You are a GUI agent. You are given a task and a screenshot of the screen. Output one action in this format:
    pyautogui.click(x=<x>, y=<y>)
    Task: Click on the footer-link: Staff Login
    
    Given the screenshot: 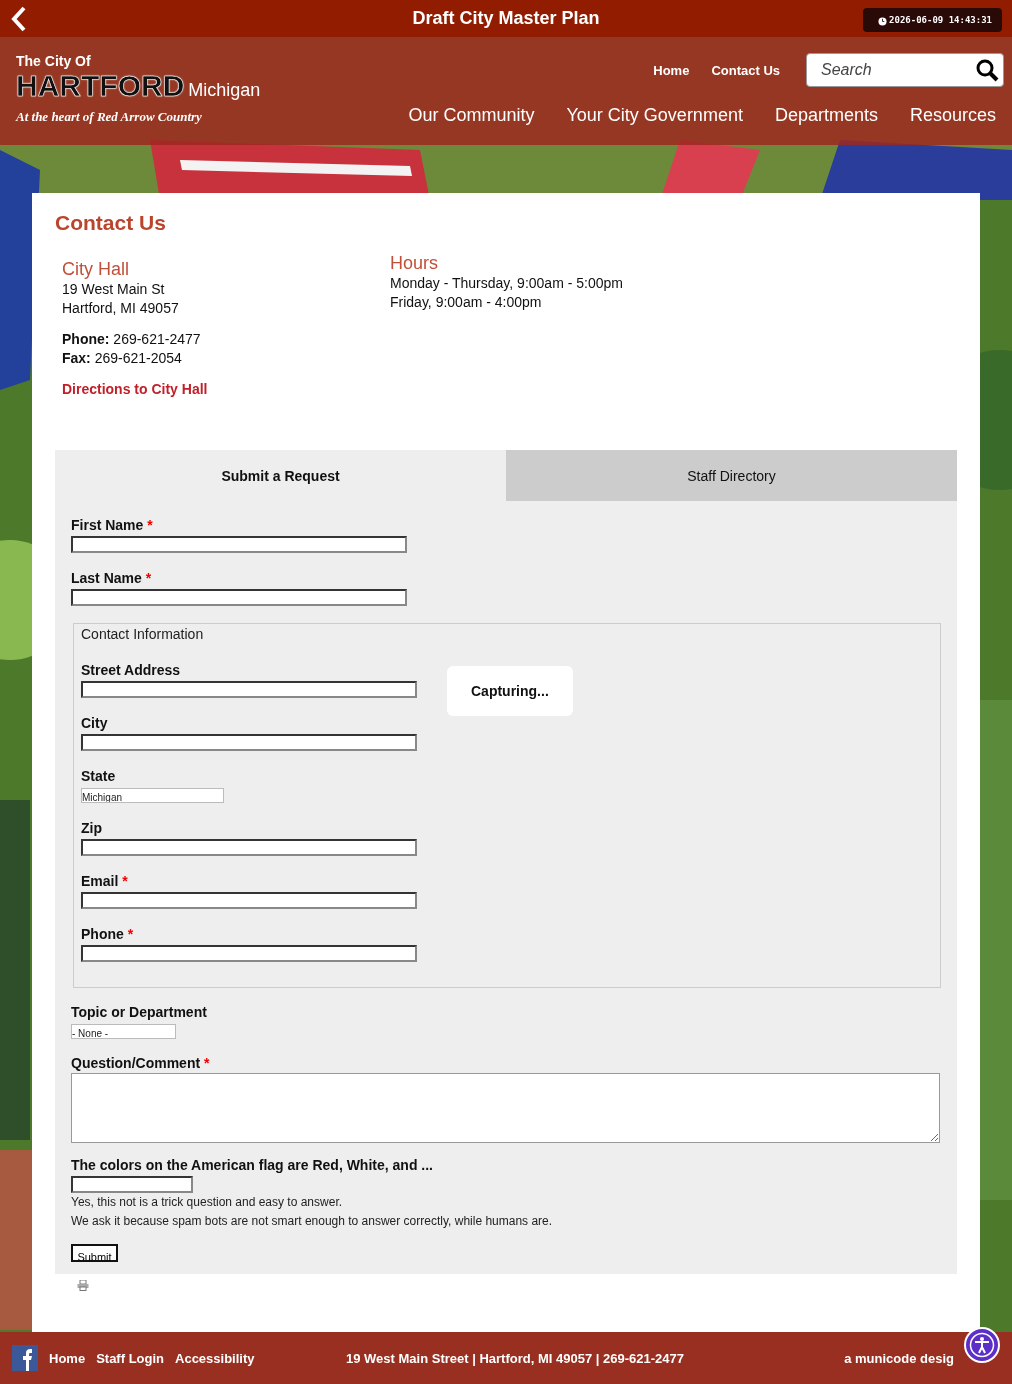 What is the action you would take?
    pyautogui.click(x=130, y=1358)
    